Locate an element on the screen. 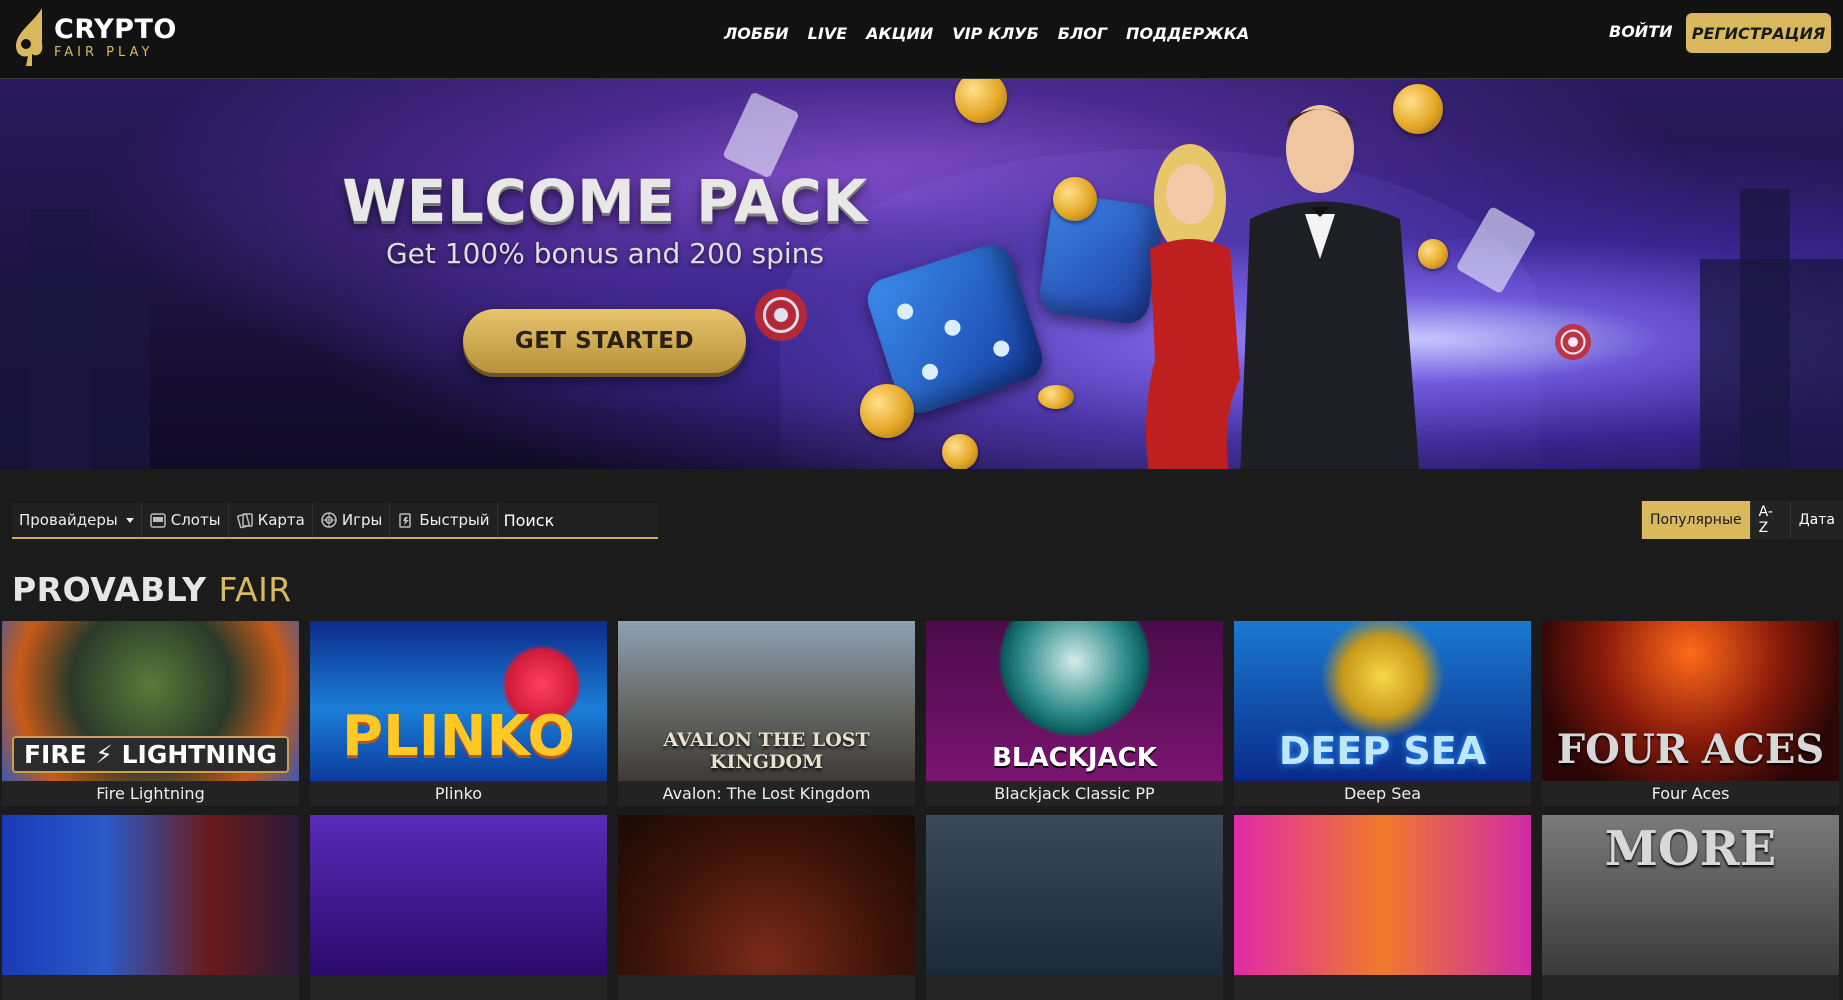 This screenshot has width=1843, height=1000. more-games-label: MORE is located at coordinates (1690, 849).